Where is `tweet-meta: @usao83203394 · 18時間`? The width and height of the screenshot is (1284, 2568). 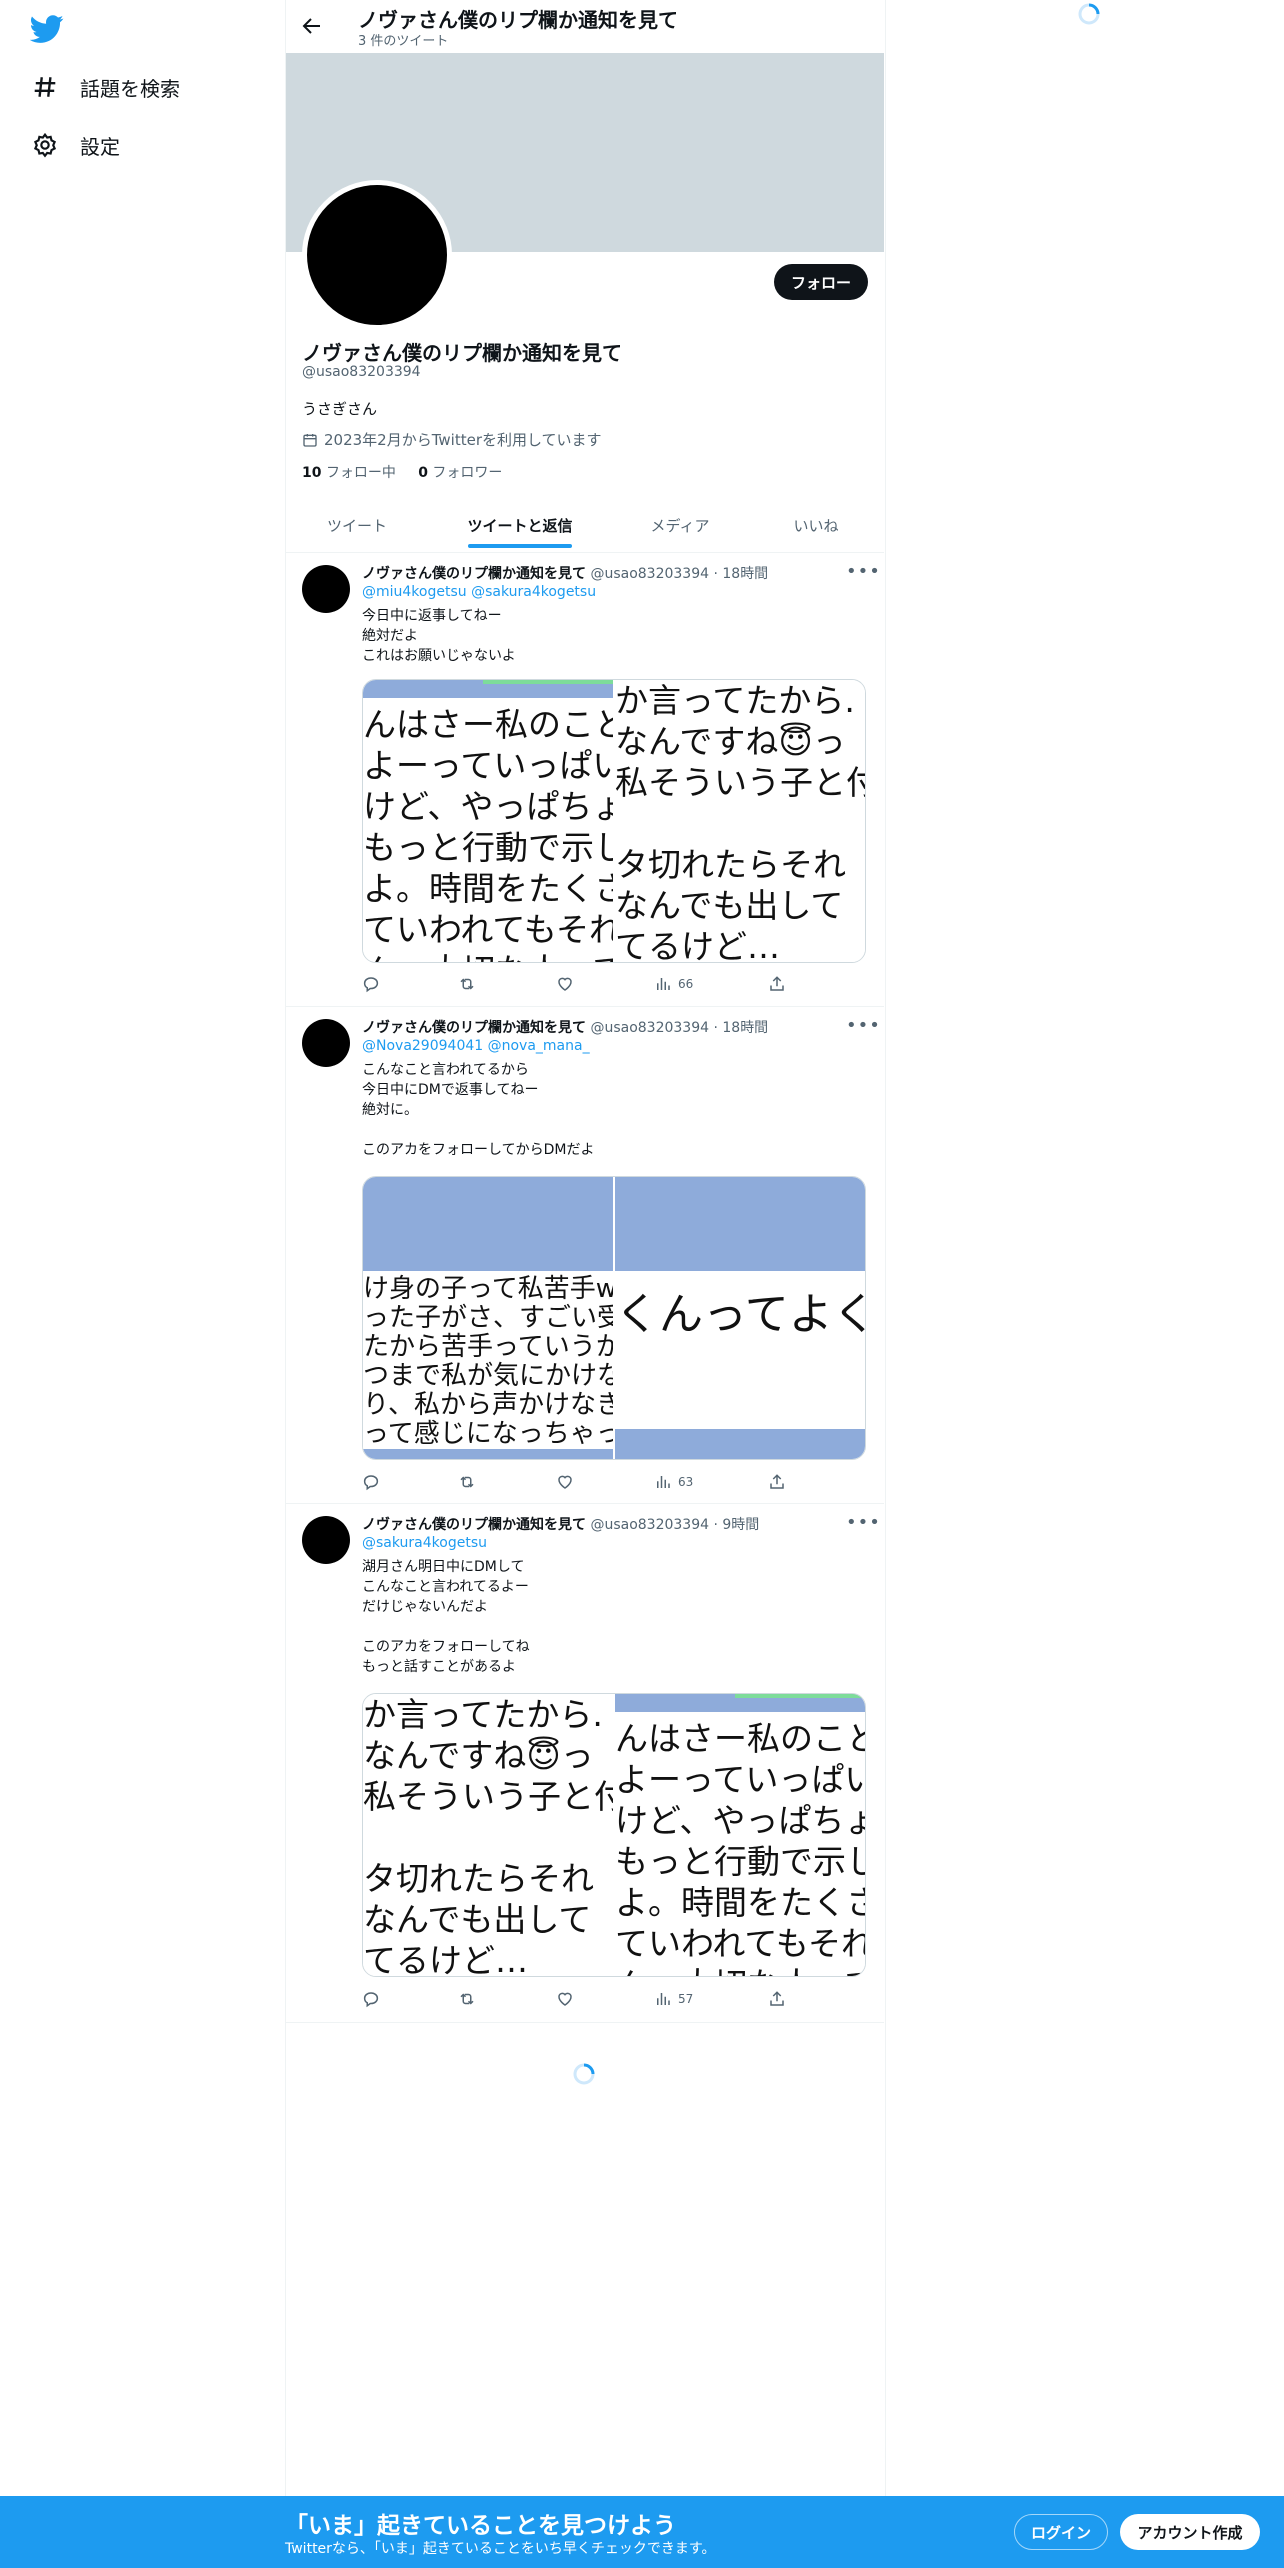
tweet-meta: @usao83203394 · 18時間 is located at coordinates (679, 1028).